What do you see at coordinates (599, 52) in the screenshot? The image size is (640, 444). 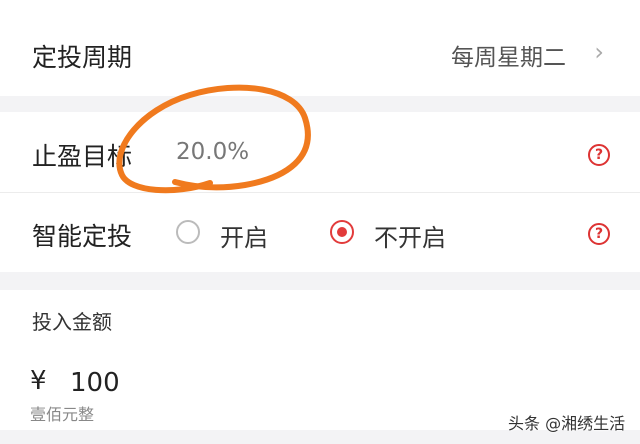 I see `chevron-right-icon: ›` at bounding box center [599, 52].